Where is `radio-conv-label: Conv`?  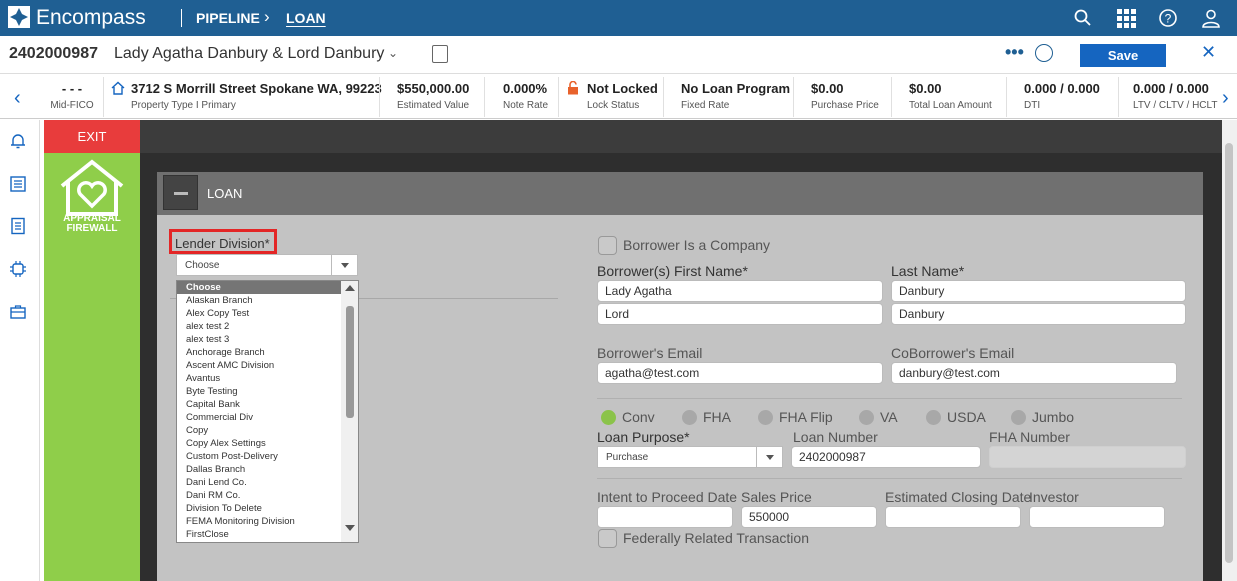
radio-conv-label: Conv is located at coordinates (638, 417).